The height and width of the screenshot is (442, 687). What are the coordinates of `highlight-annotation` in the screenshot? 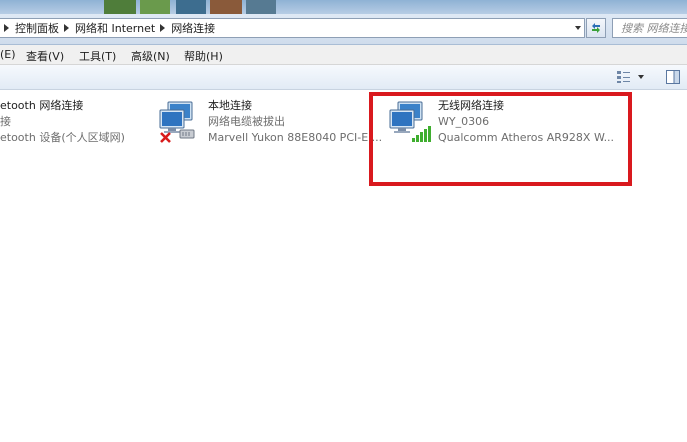 It's located at (500, 139).